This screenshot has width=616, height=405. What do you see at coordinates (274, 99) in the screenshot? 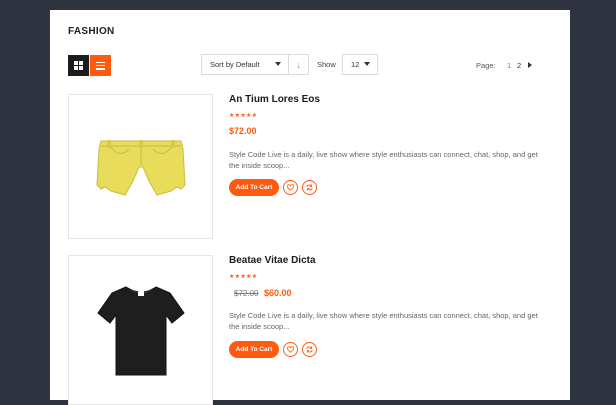
I see `product-name: An Tium Lores Eos` at bounding box center [274, 99].